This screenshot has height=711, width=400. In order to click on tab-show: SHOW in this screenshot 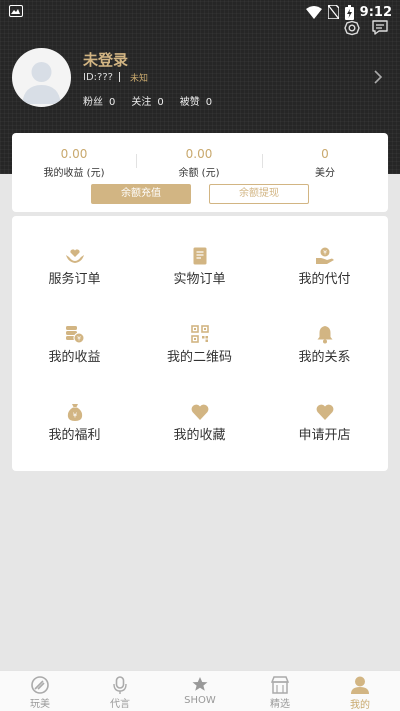, I will do `click(200, 691)`.